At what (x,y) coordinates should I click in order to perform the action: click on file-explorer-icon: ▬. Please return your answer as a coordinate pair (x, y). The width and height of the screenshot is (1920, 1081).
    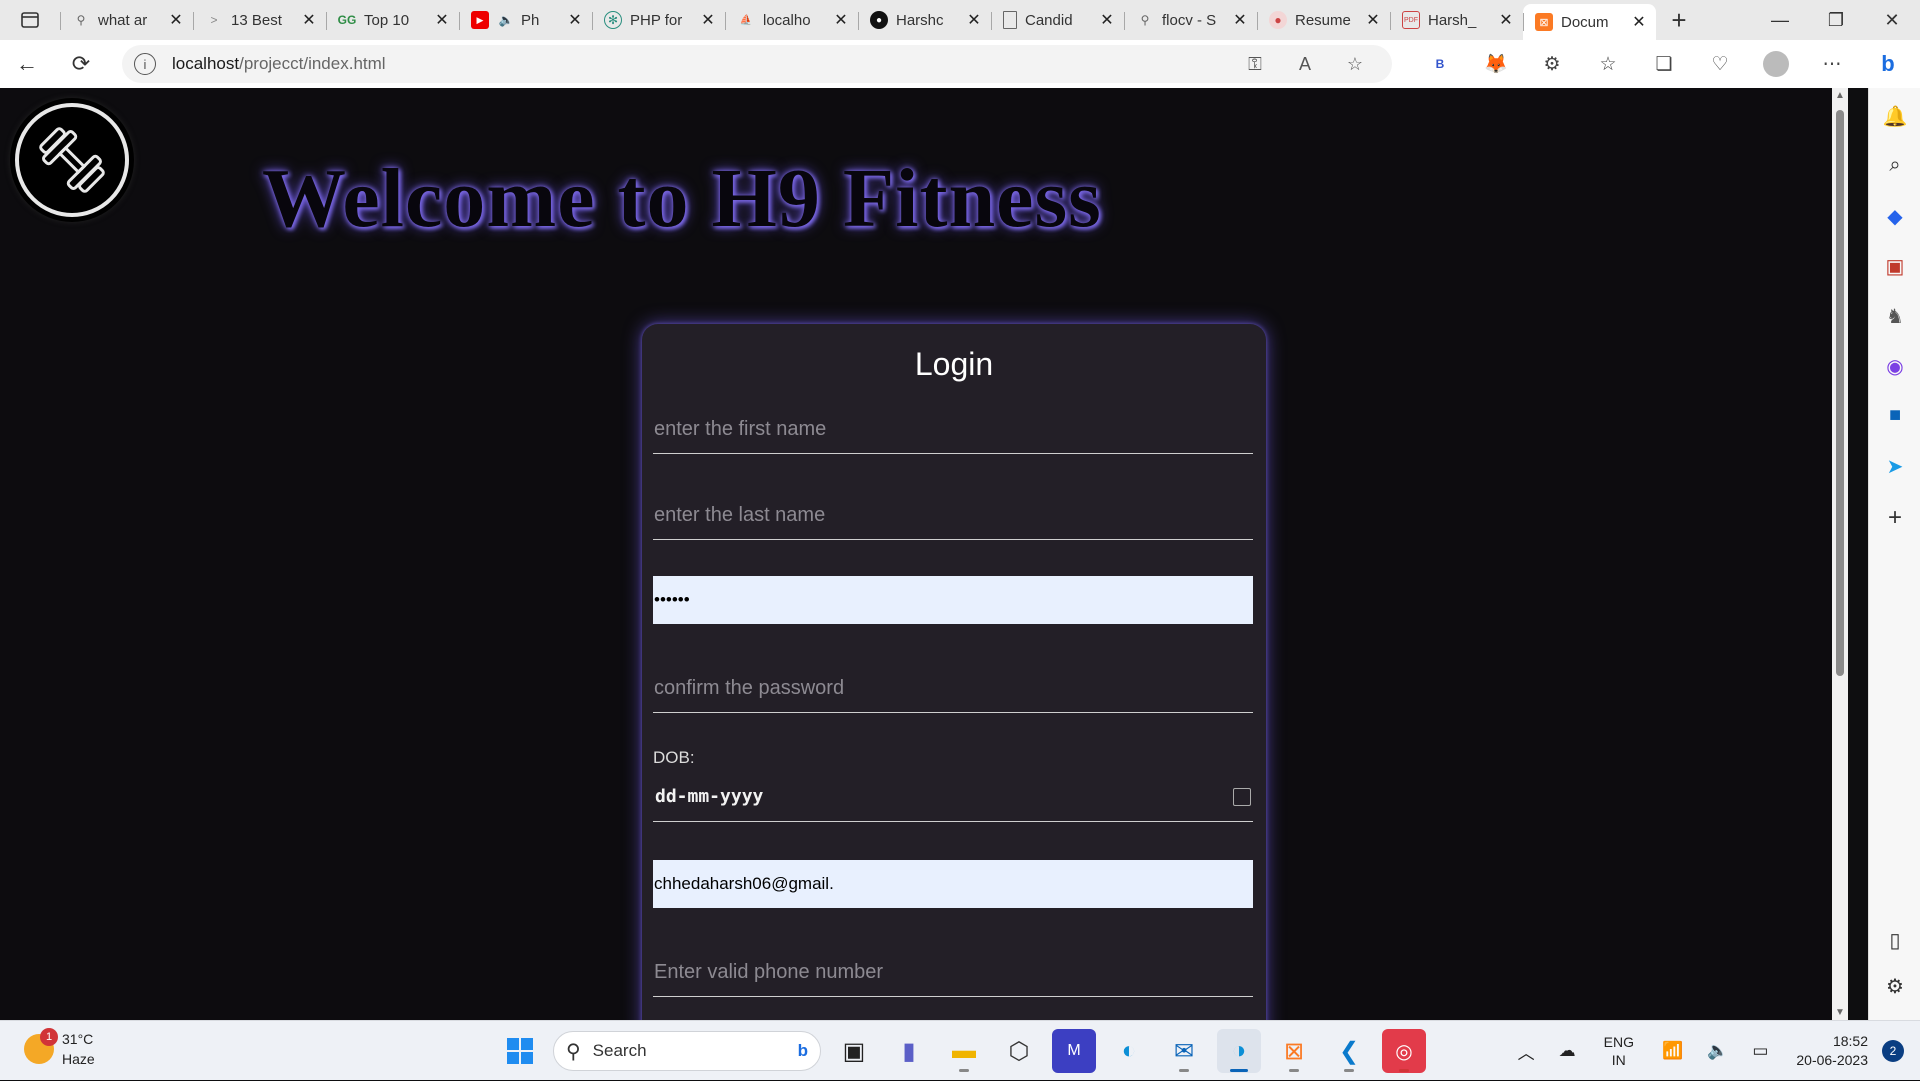
    Looking at the image, I should click on (964, 1051).